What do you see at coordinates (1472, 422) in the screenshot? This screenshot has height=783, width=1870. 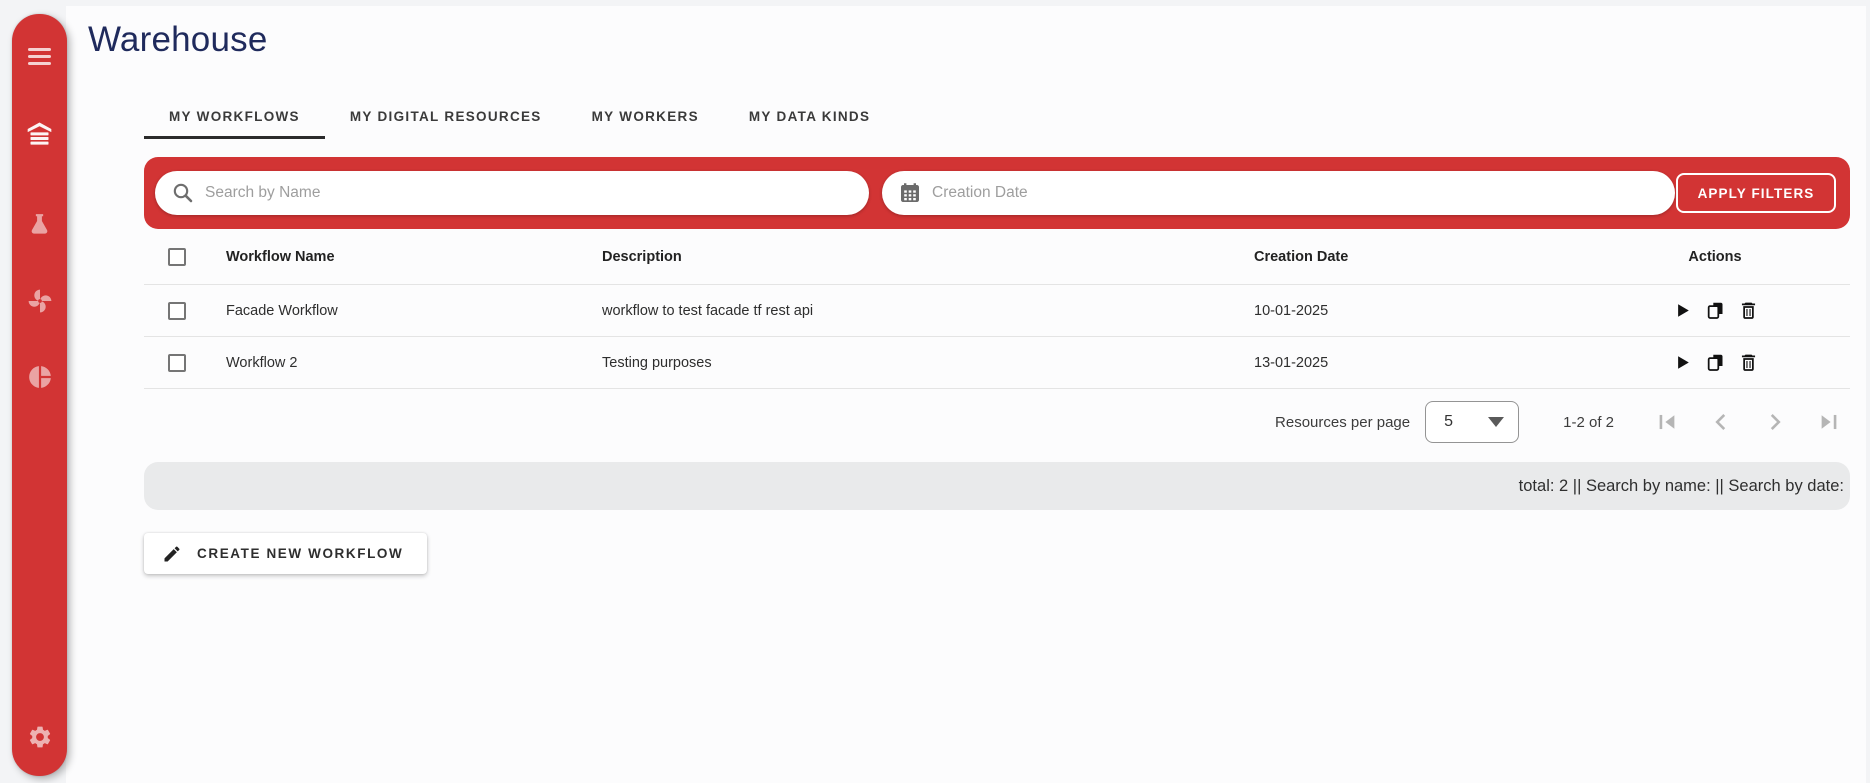 I see `page-size-select: 5` at bounding box center [1472, 422].